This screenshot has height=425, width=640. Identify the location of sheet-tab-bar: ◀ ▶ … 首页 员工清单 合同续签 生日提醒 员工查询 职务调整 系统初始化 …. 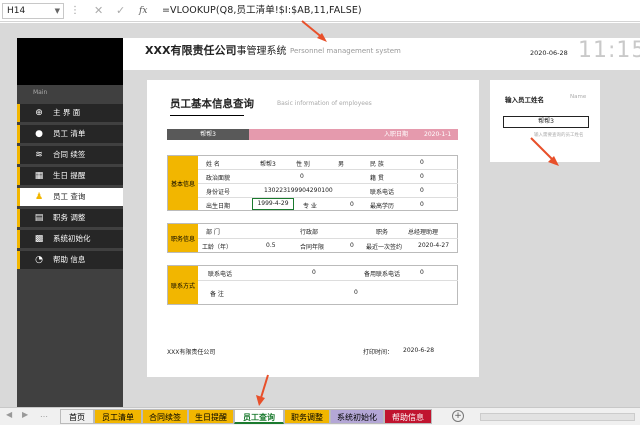
(320, 416).